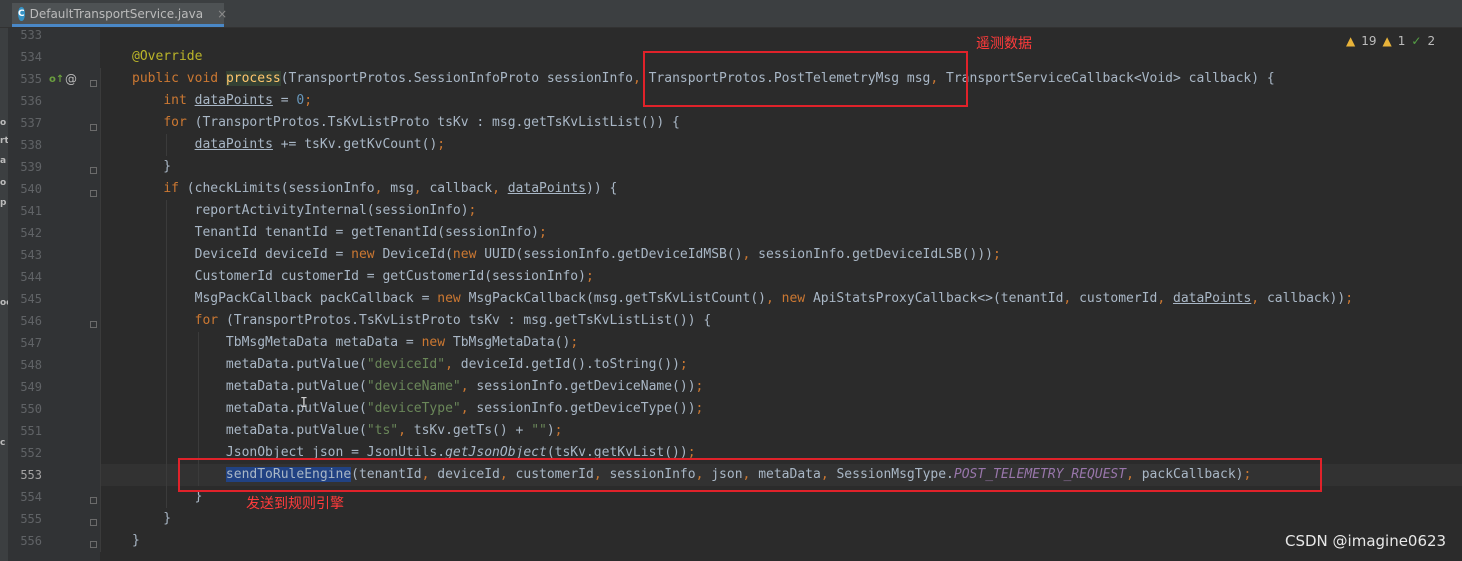 Image resolution: width=1462 pixels, height=561 pixels. Describe the element at coordinates (295, 504) in the screenshot. I see `rule-engine-label: 发送到规则引擎` at that location.